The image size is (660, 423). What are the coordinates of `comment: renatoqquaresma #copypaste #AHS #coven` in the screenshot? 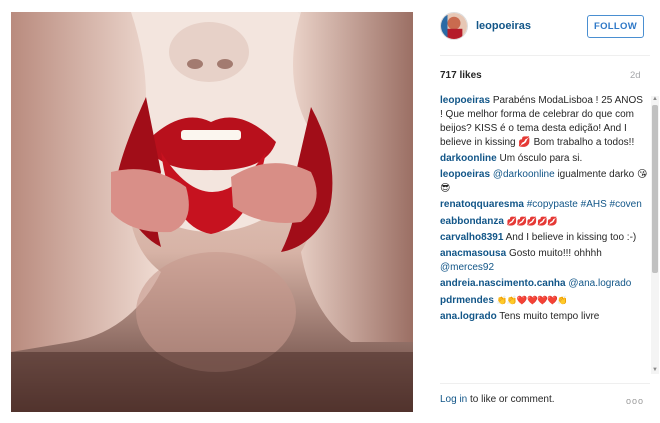 It's located at (544, 205).